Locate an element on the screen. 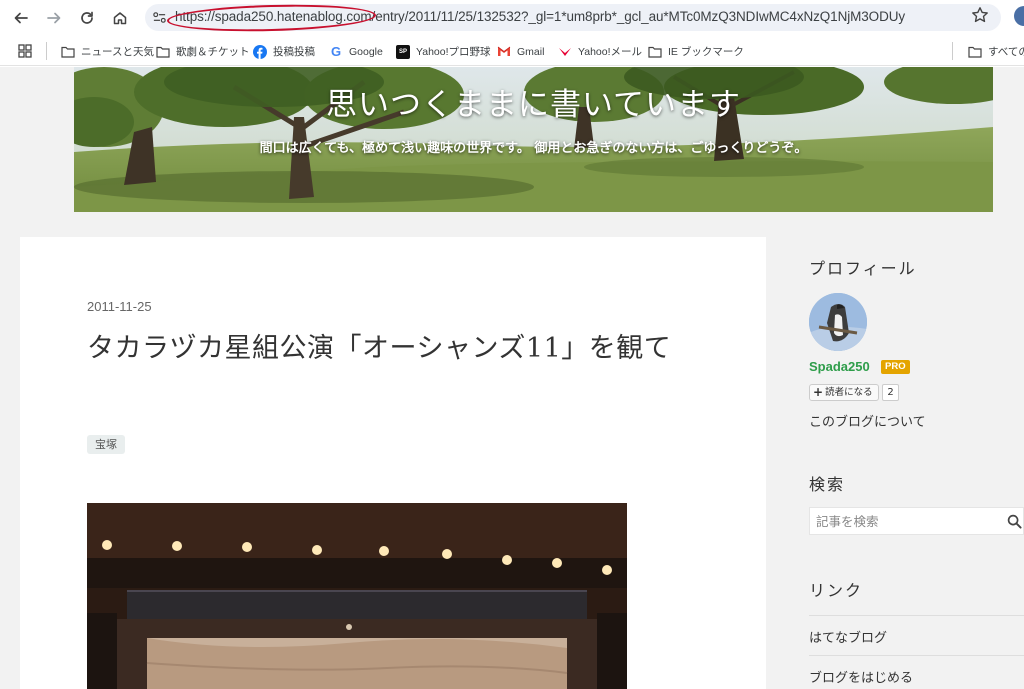 The height and width of the screenshot is (689, 1024). search-box is located at coordinates (916, 521).